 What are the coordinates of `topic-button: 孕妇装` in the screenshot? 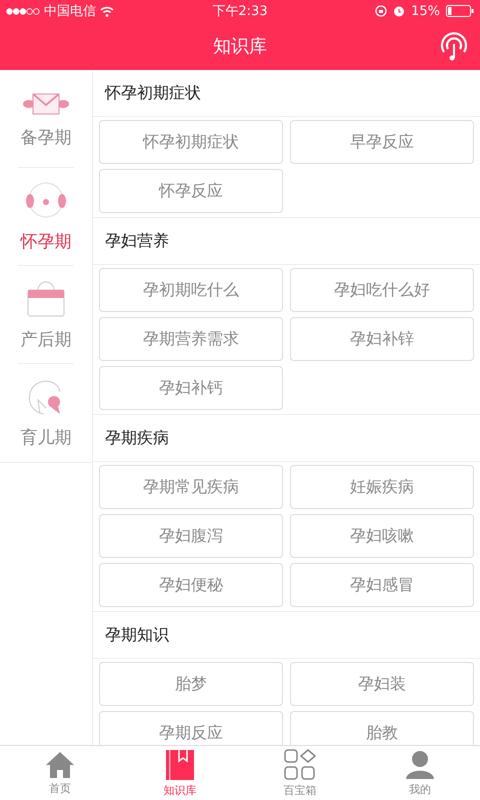 It's located at (382, 684).